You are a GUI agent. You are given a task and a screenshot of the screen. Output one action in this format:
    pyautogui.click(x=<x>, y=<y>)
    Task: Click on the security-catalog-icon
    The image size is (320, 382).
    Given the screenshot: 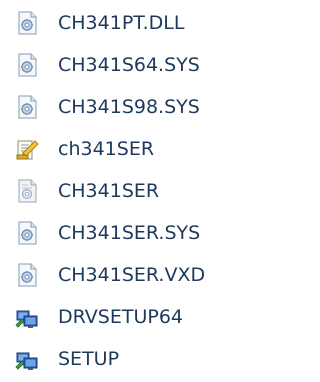 What is the action you would take?
    pyautogui.click(x=27, y=191)
    